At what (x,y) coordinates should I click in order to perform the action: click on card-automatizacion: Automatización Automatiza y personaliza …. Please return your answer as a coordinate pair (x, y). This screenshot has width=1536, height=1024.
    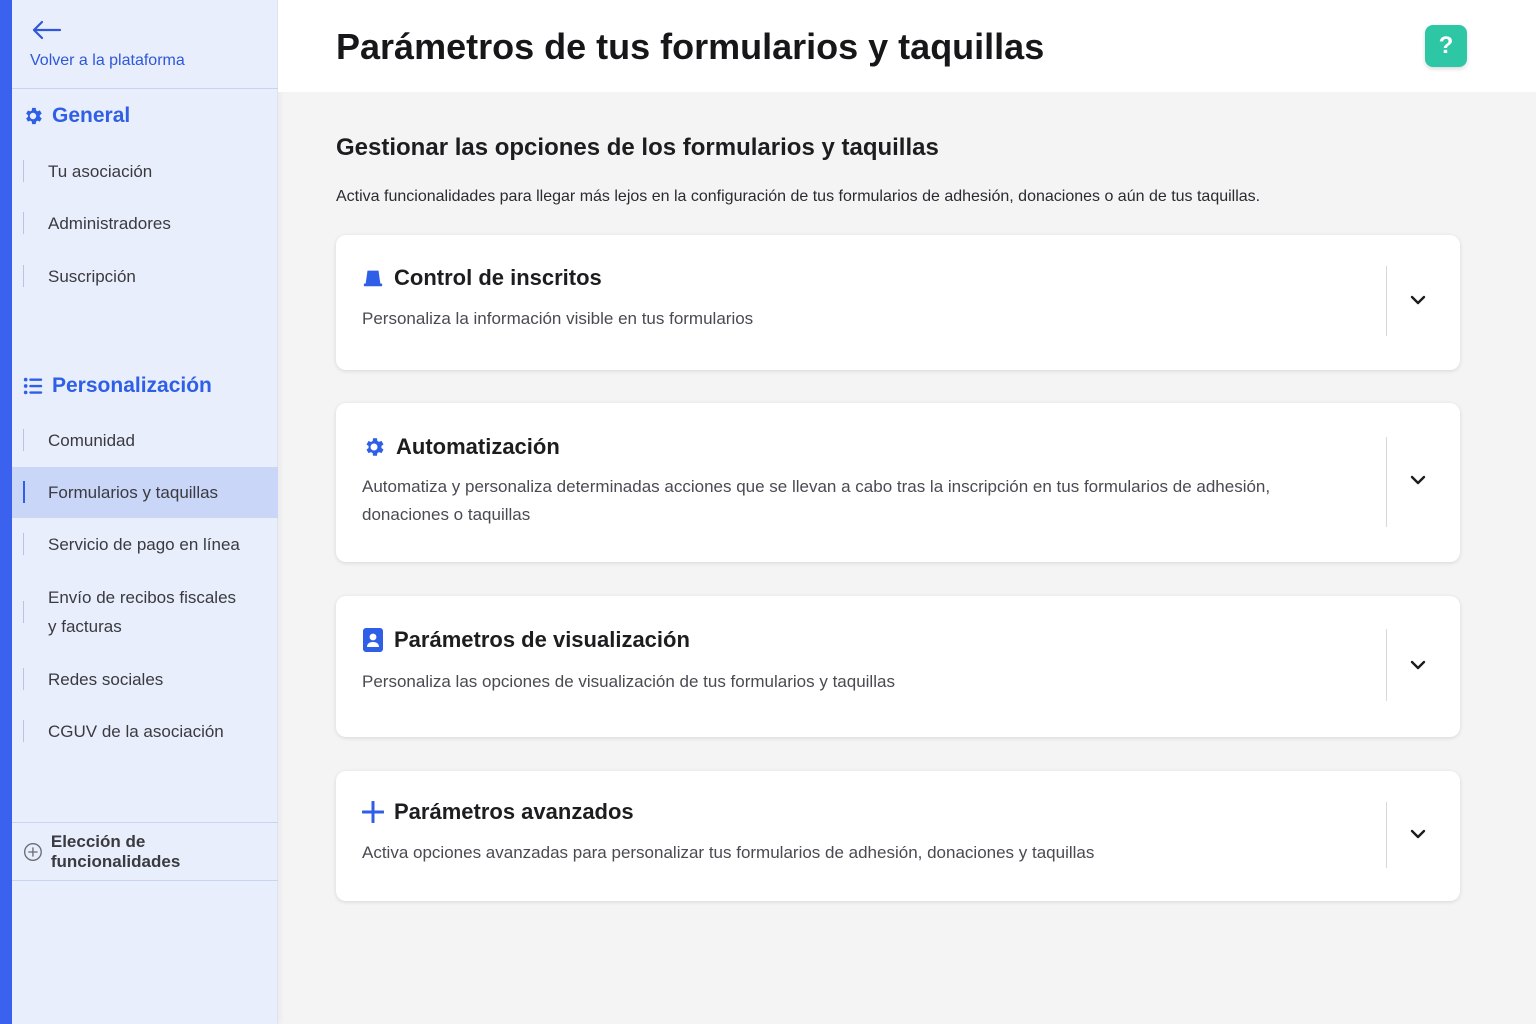
    Looking at the image, I should click on (898, 482).